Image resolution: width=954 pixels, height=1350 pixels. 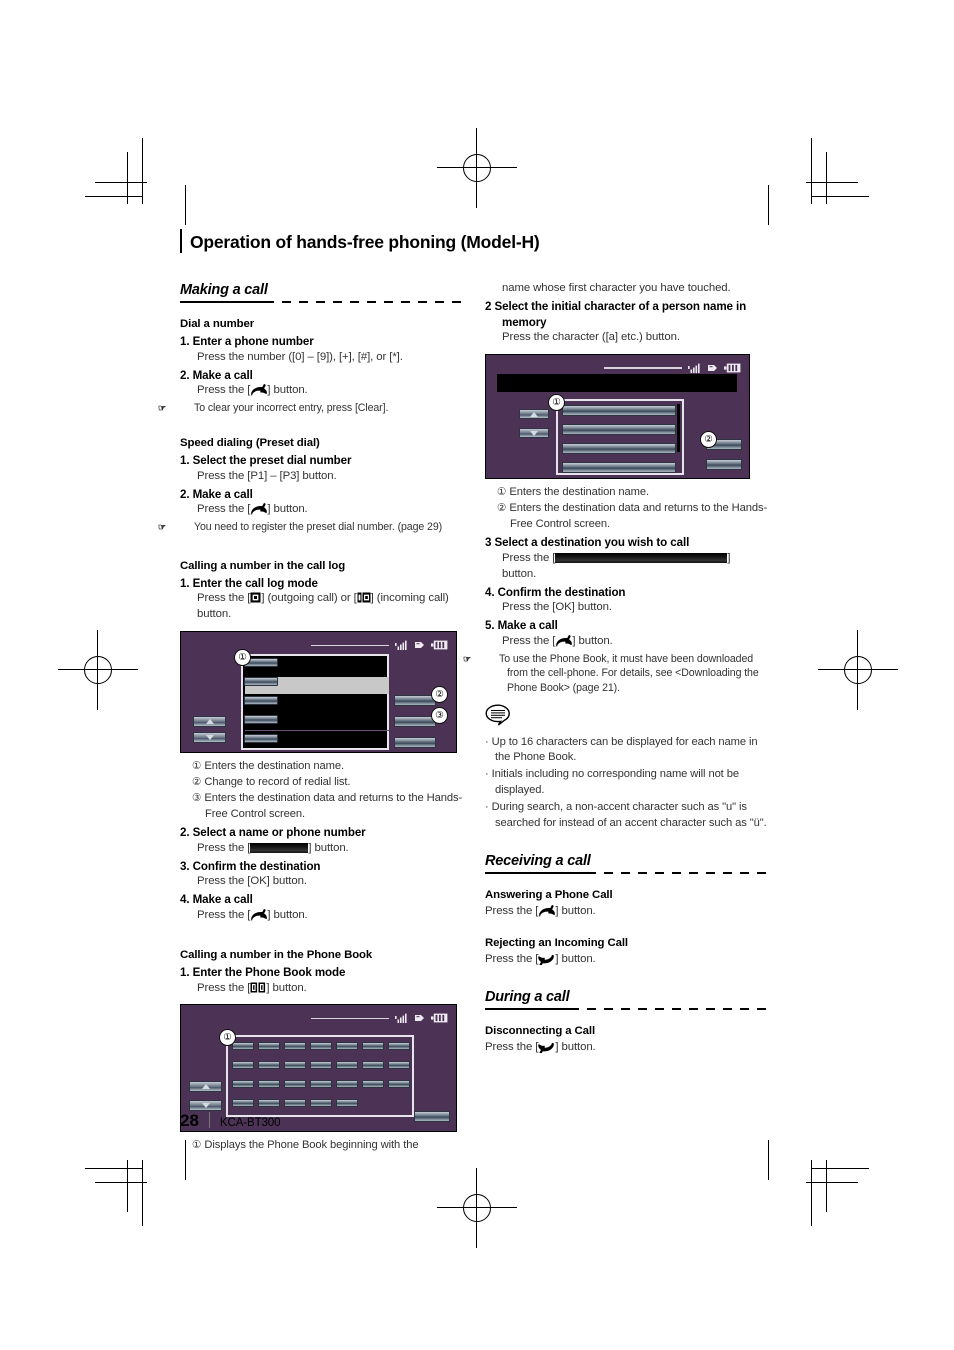 I want to click on step-select-name-or-number: 2. Select a name or phone number, so click(x=321, y=833).